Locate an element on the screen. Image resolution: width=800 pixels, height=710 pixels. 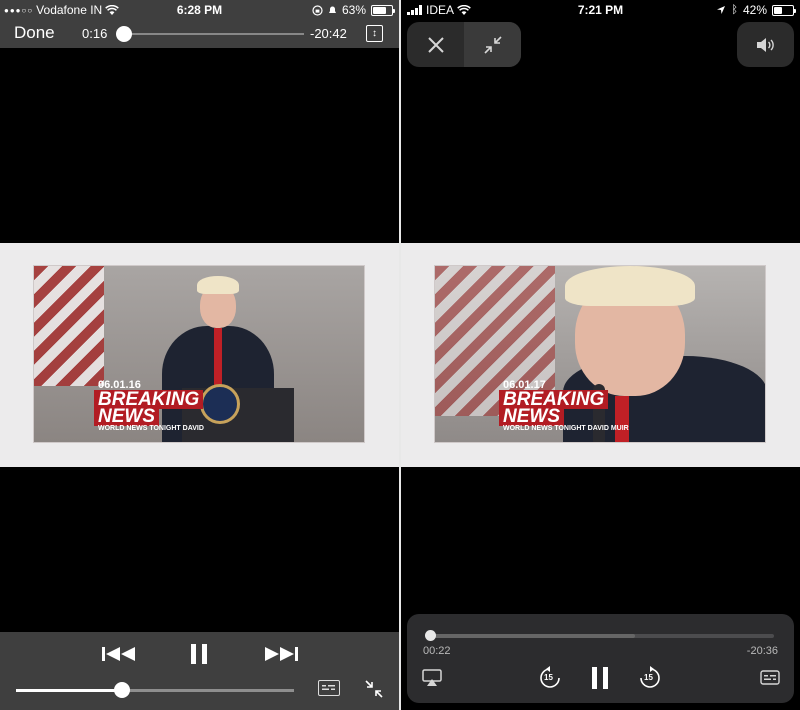
bluetooth-icon: ᛒ is located at coordinates (734, 10).